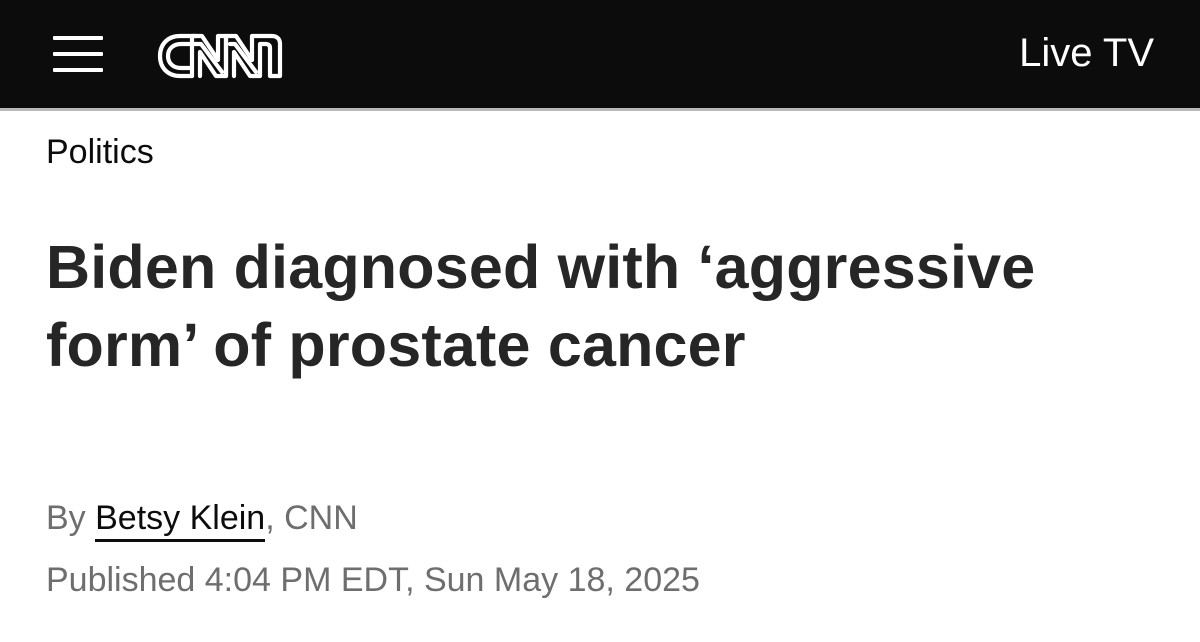 The width and height of the screenshot is (1200, 642). Describe the element at coordinates (71, 518) in the screenshot. I see `byline-prefix: By` at that location.